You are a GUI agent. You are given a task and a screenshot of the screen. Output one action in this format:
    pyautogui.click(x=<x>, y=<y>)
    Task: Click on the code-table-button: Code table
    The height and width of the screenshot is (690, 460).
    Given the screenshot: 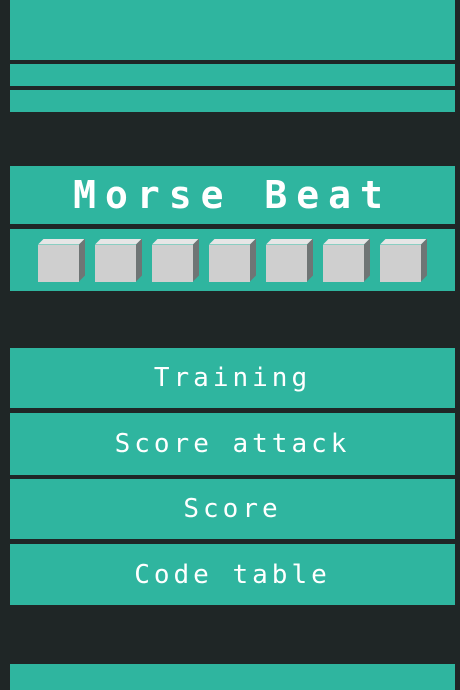 What is the action you would take?
    pyautogui.click(x=232, y=574)
    